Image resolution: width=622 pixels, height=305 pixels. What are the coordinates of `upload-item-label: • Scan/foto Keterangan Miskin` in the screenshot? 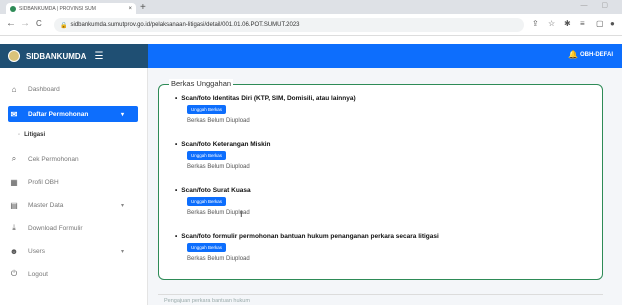 It's located at (223, 144).